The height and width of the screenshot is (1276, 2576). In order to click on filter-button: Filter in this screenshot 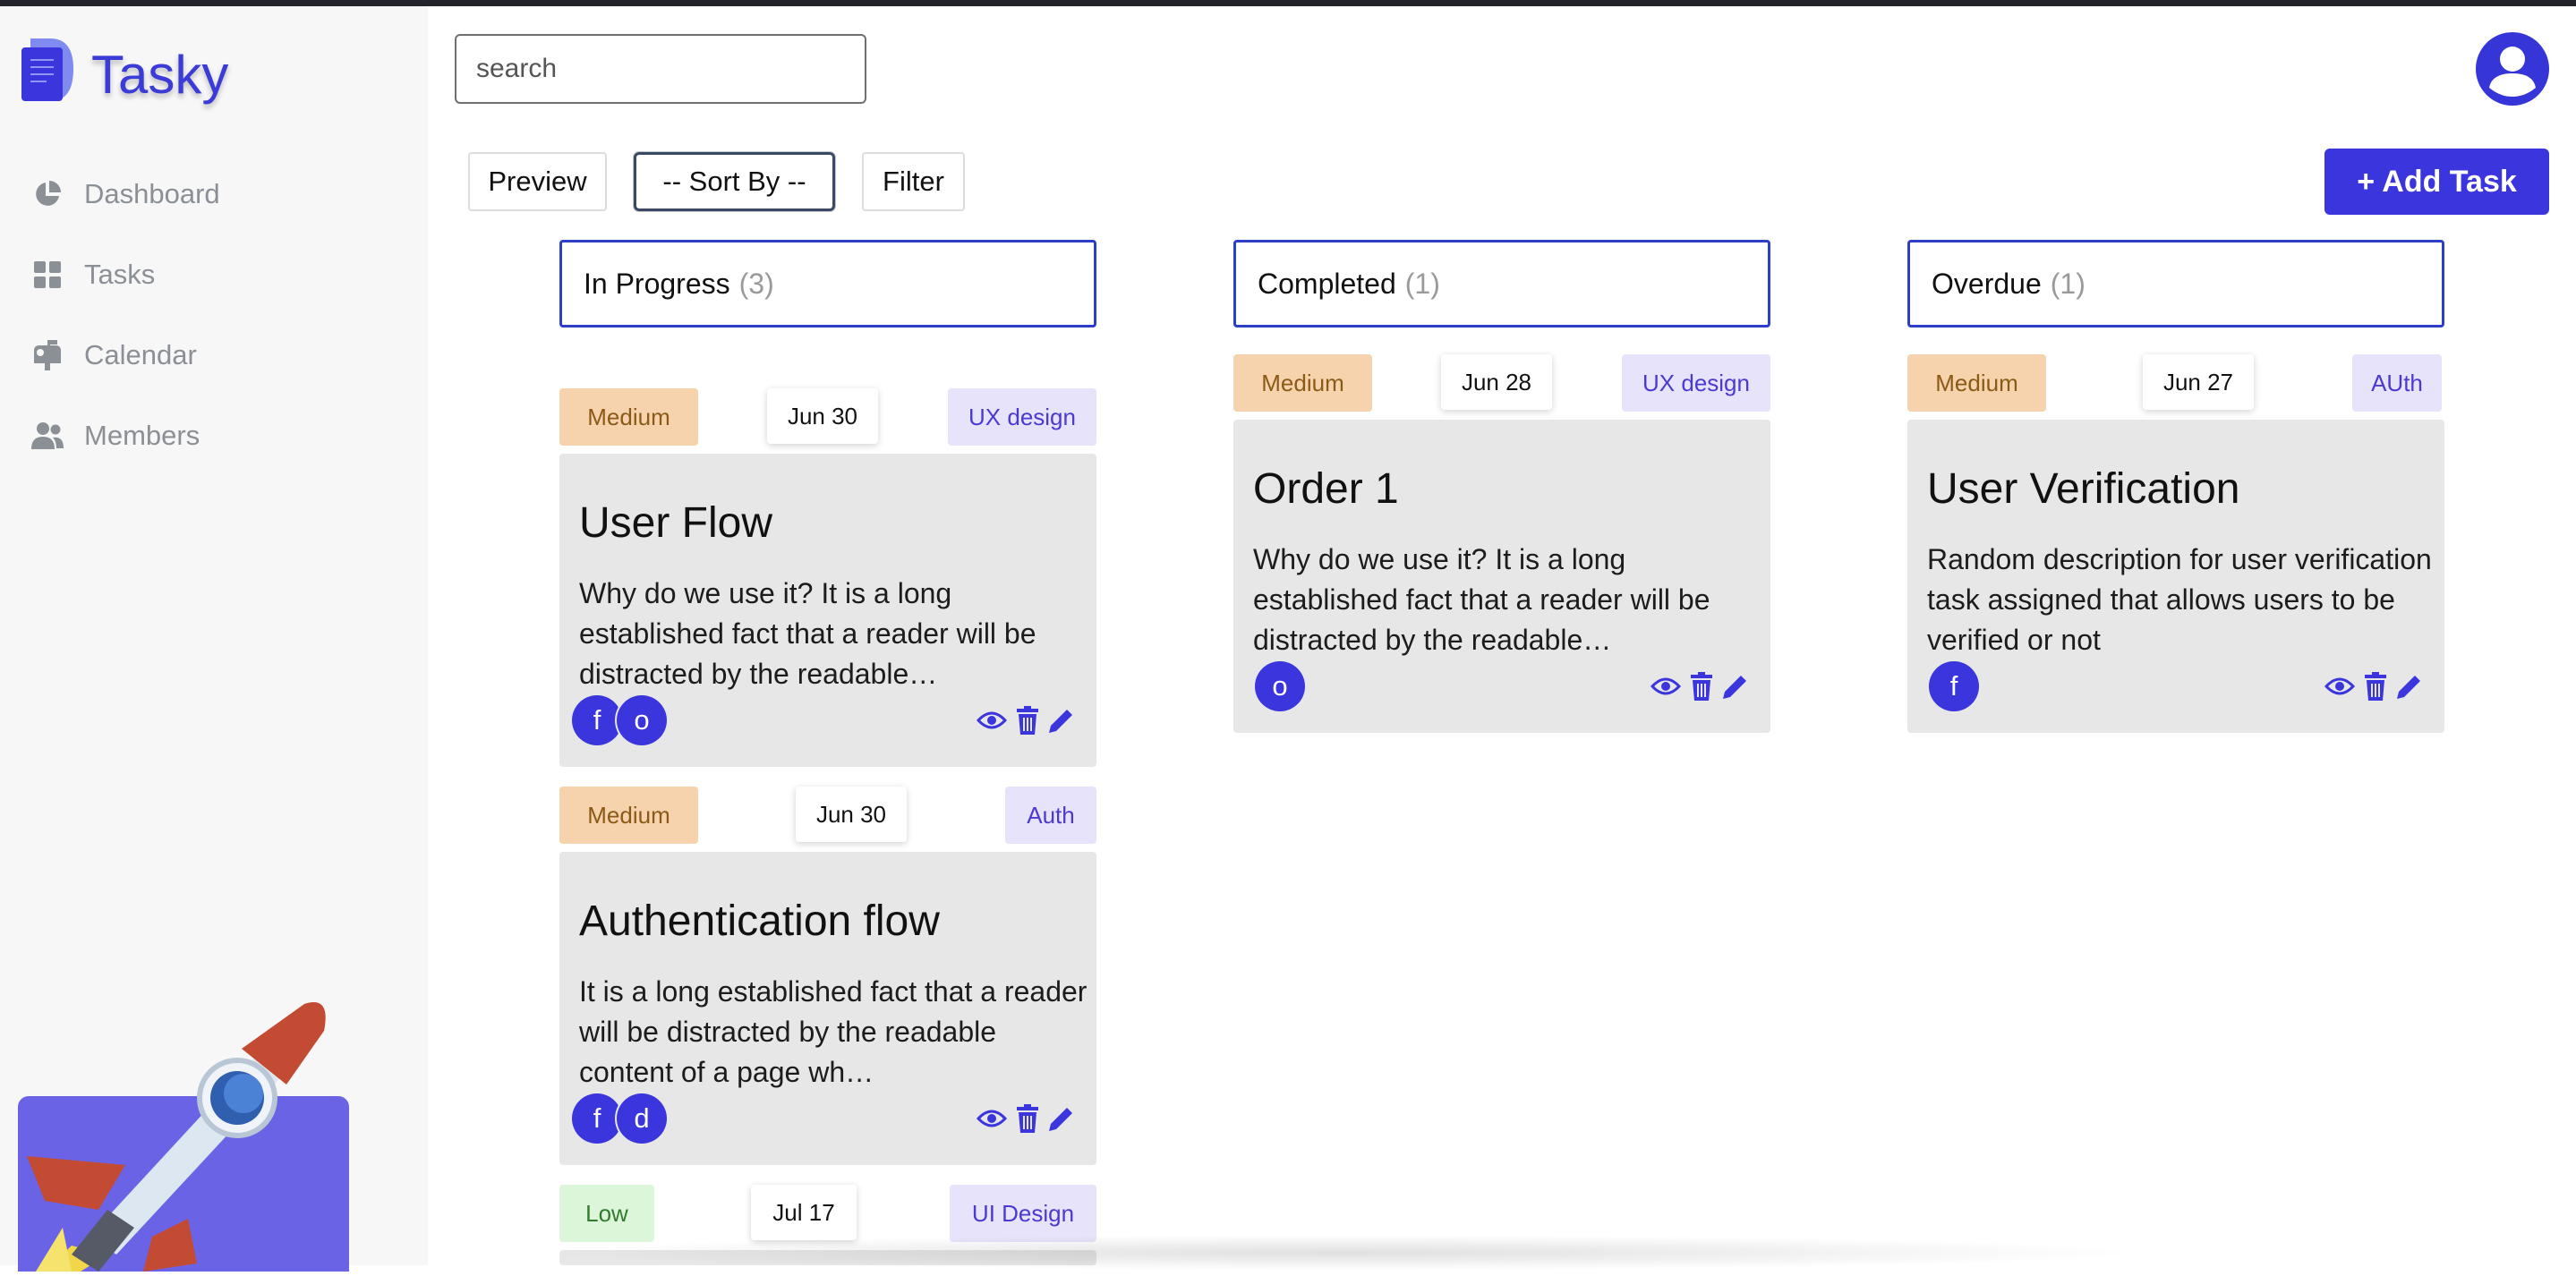, I will do `click(913, 181)`.